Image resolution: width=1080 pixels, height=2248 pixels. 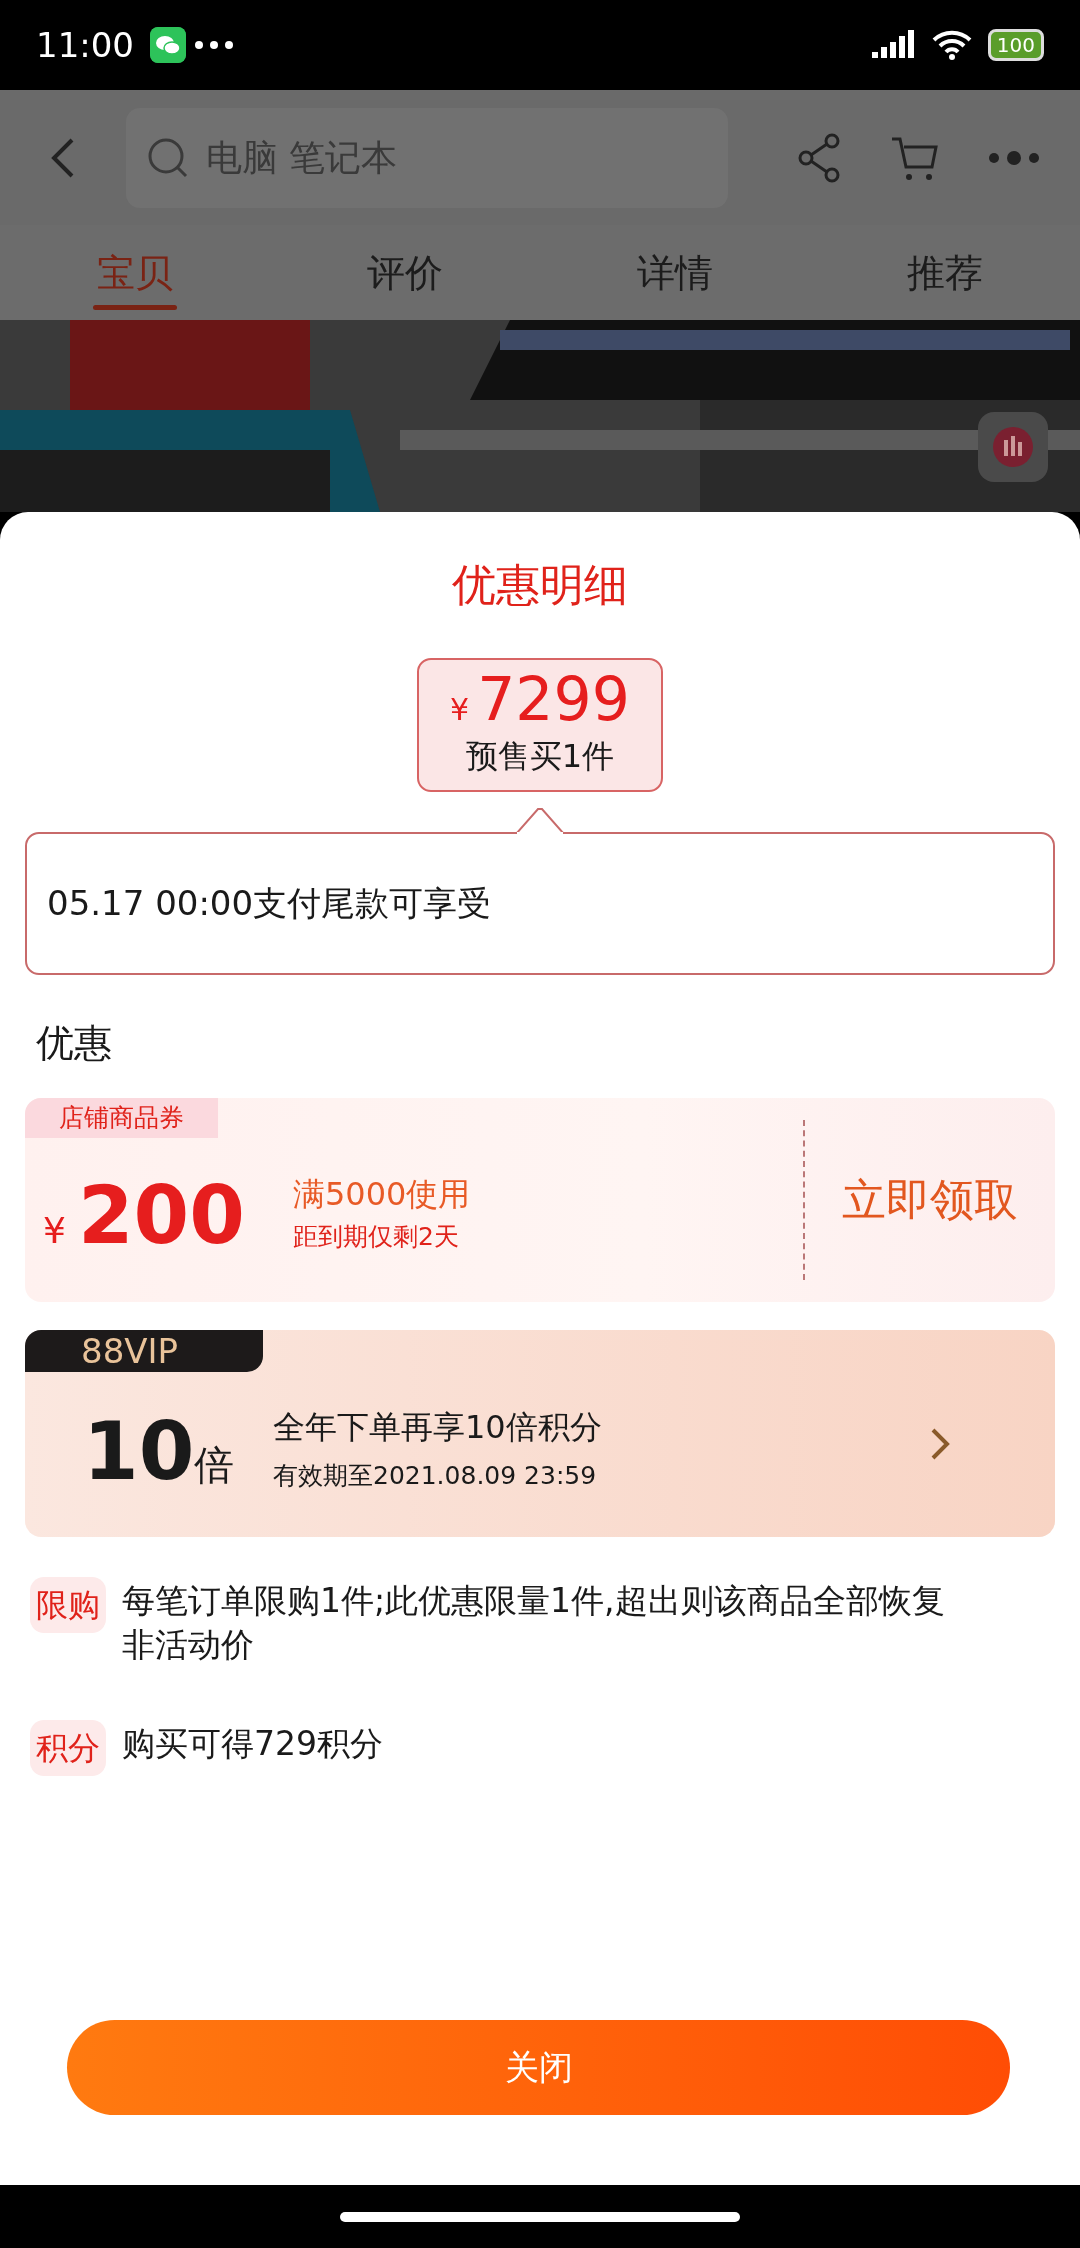 I want to click on tab: 评价, so click(x=405, y=282).